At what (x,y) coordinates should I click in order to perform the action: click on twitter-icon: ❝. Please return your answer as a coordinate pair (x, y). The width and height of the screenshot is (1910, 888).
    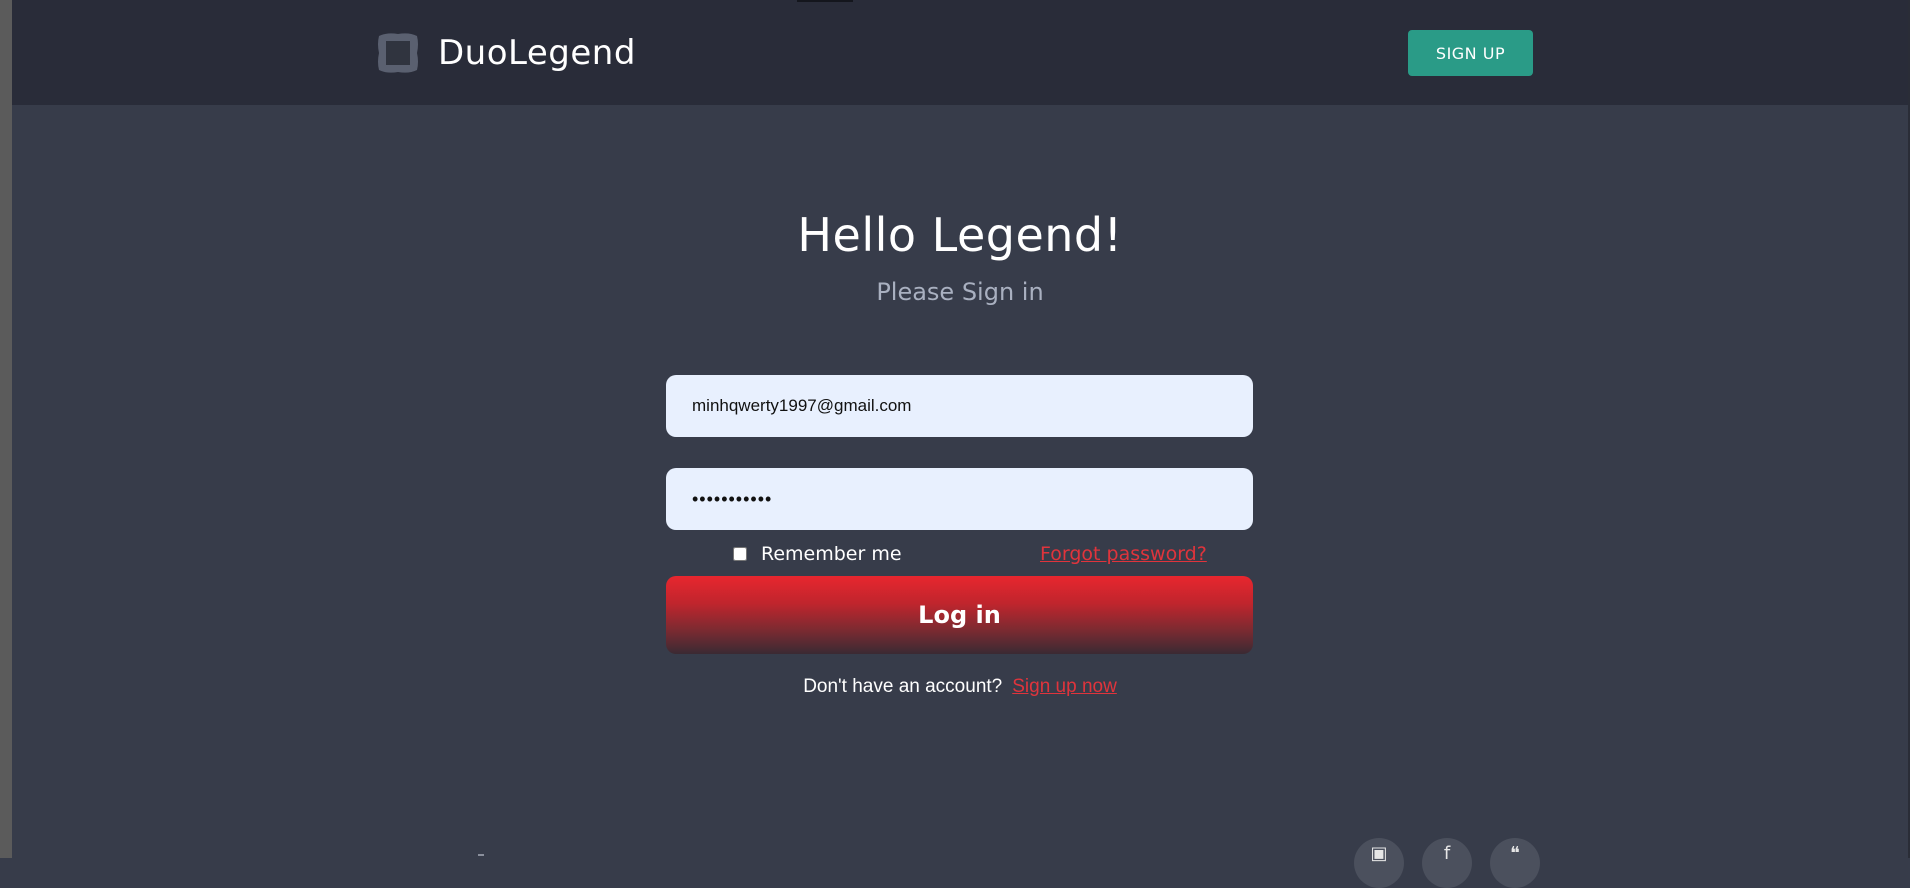
    Looking at the image, I should click on (1515, 863).